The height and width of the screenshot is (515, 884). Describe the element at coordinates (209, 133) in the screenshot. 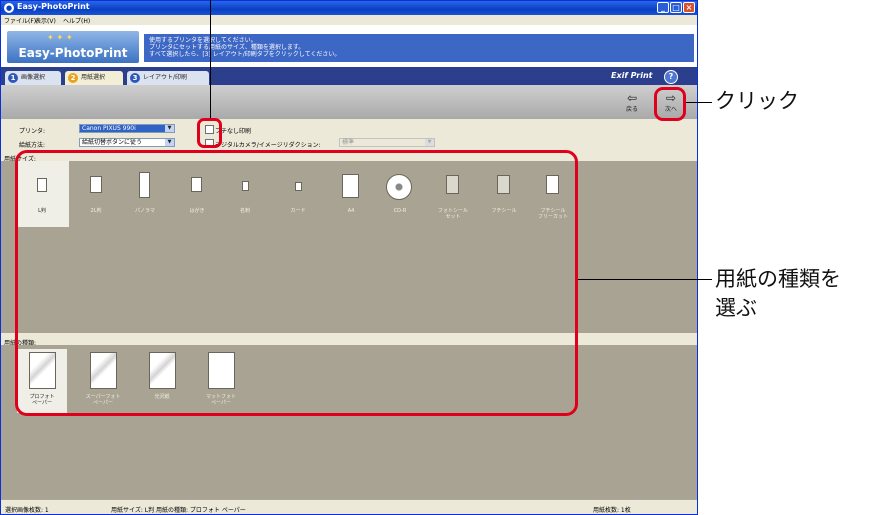

I see `checkbox-highlight` at that location.